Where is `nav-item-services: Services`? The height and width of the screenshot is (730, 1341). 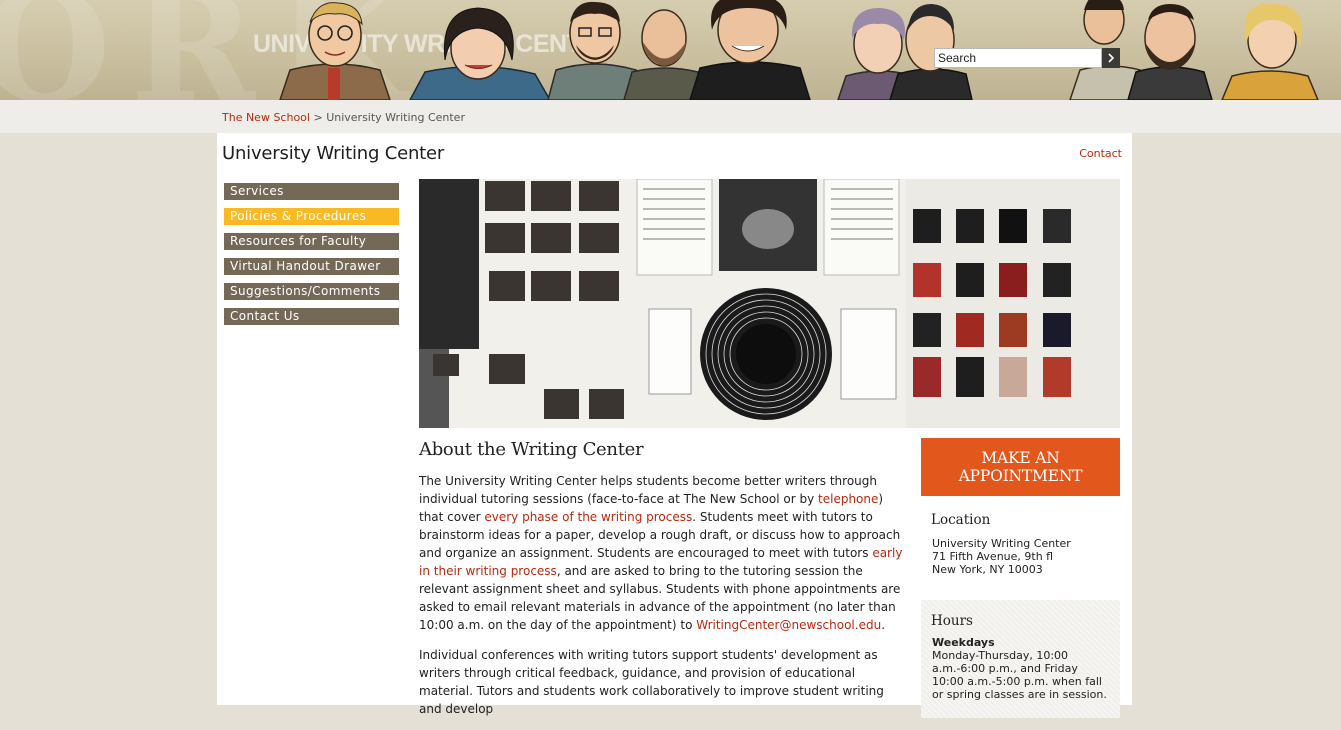
nav-item-services: Services is located at coordinates (311, 191).